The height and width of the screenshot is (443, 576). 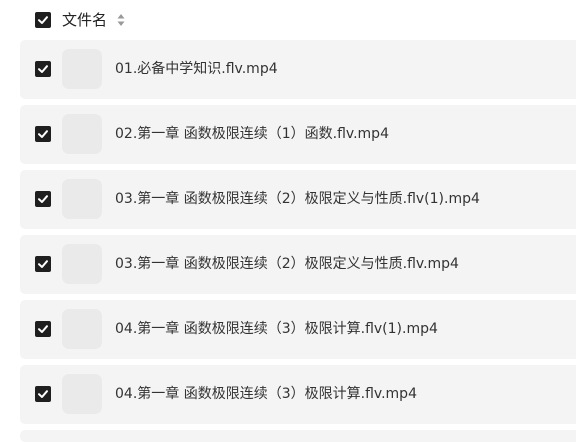 I want to click on file-row: 04.第一章 函数极限连续（3）极限计算.flv.mp4, so click(x=298, y=394).